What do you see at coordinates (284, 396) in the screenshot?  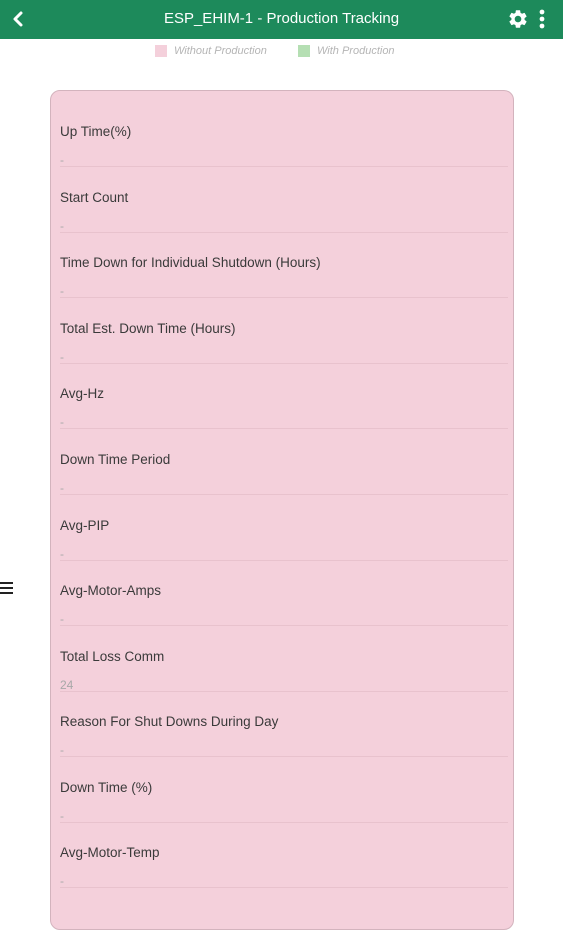 I see `field-avg-hz: Avg-Hz -` at bounding box center [284, 396].